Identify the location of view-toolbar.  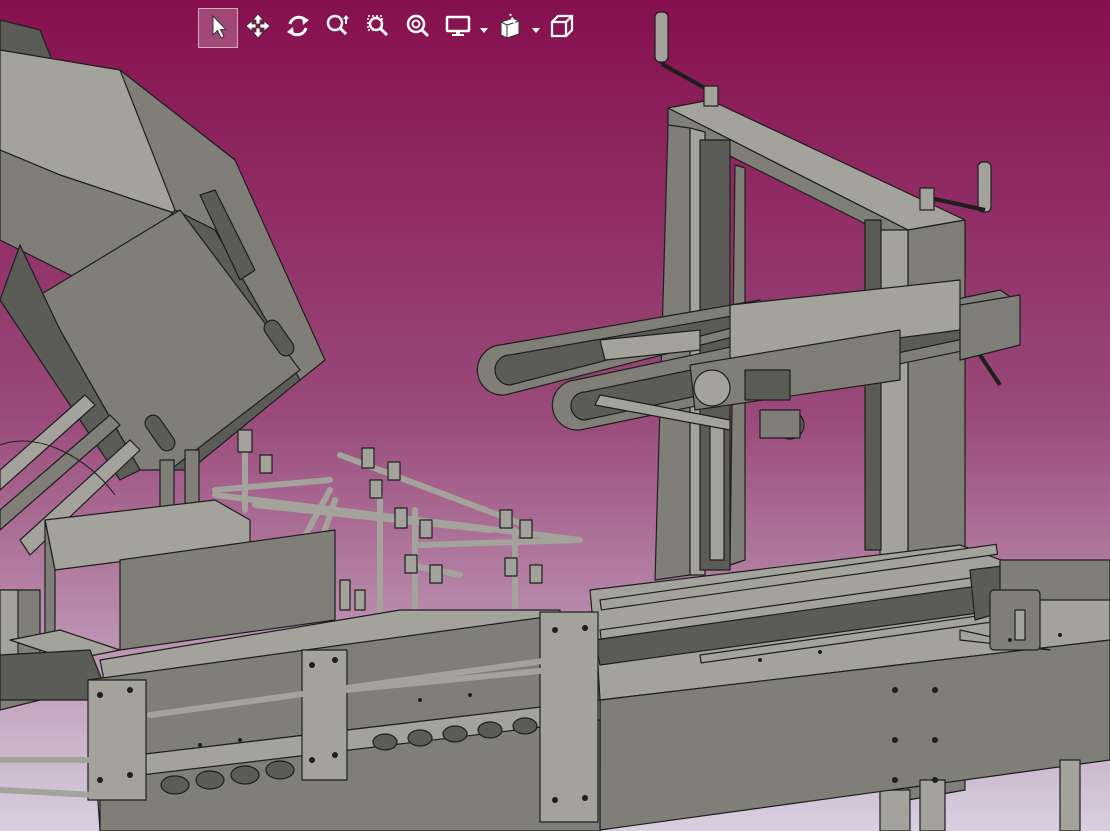
(390, 28).